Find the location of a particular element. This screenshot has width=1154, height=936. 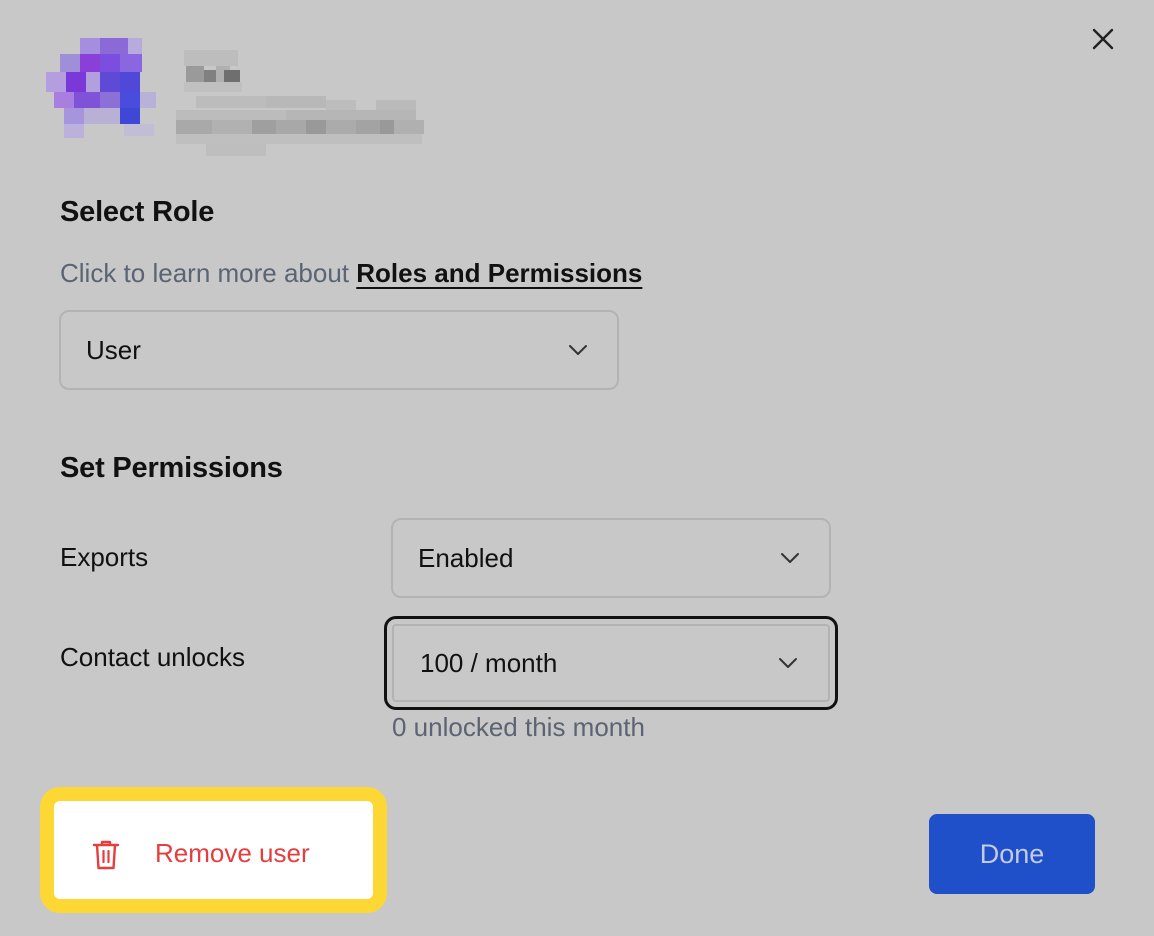

avatar is located at coordinates (101, 88).